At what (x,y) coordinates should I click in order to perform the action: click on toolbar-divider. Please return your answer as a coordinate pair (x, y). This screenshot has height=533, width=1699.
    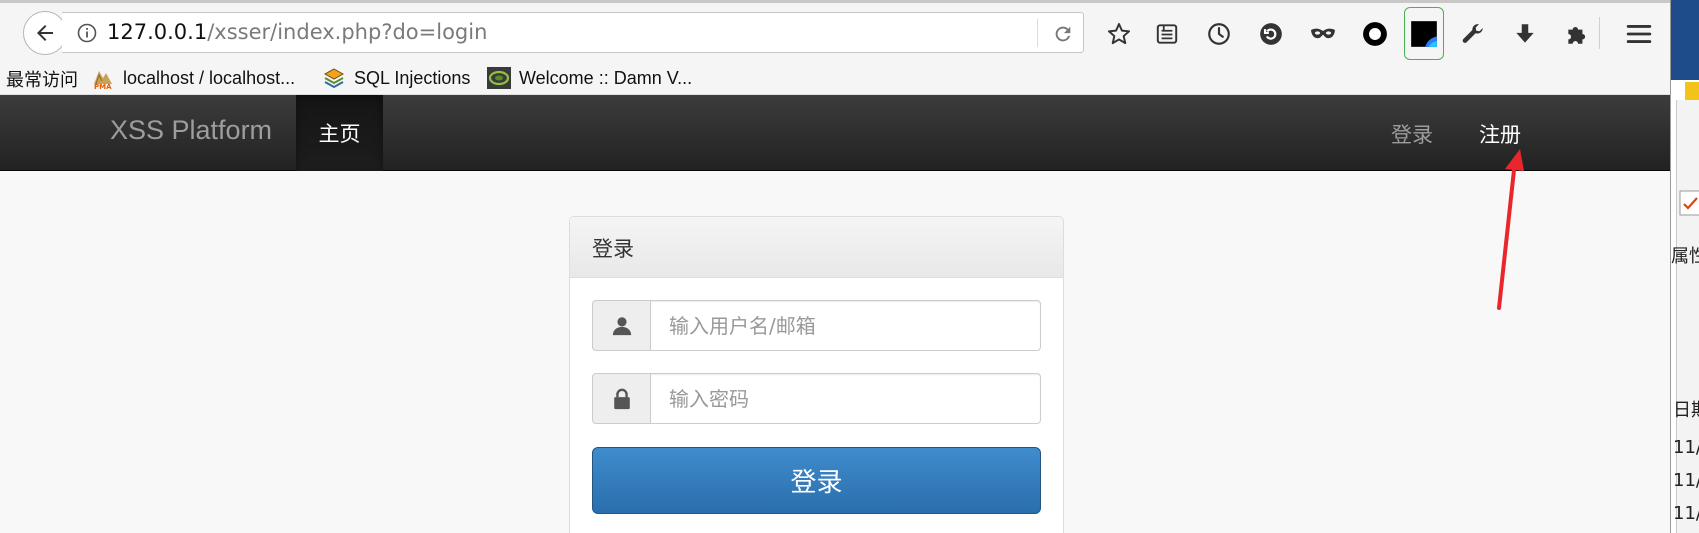
    Looking at the image, I should click on (1599, 33).